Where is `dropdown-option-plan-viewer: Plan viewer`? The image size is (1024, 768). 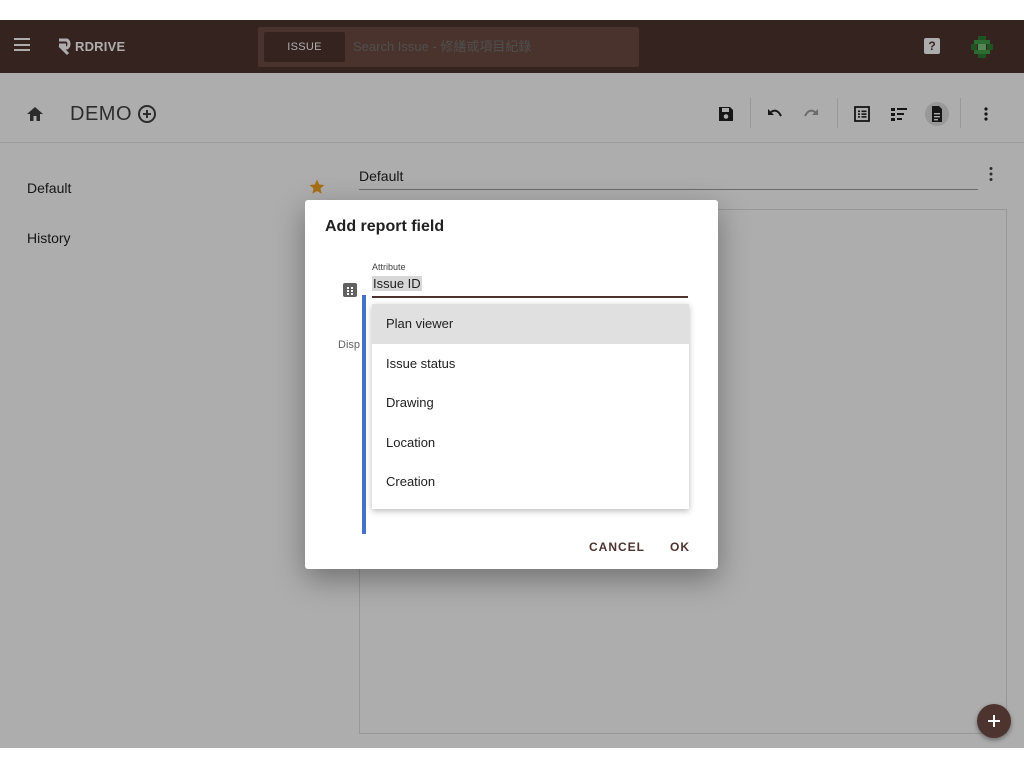
dropdown-option-plan-viewer: Plan viewer is located at coordinates (530, 324).